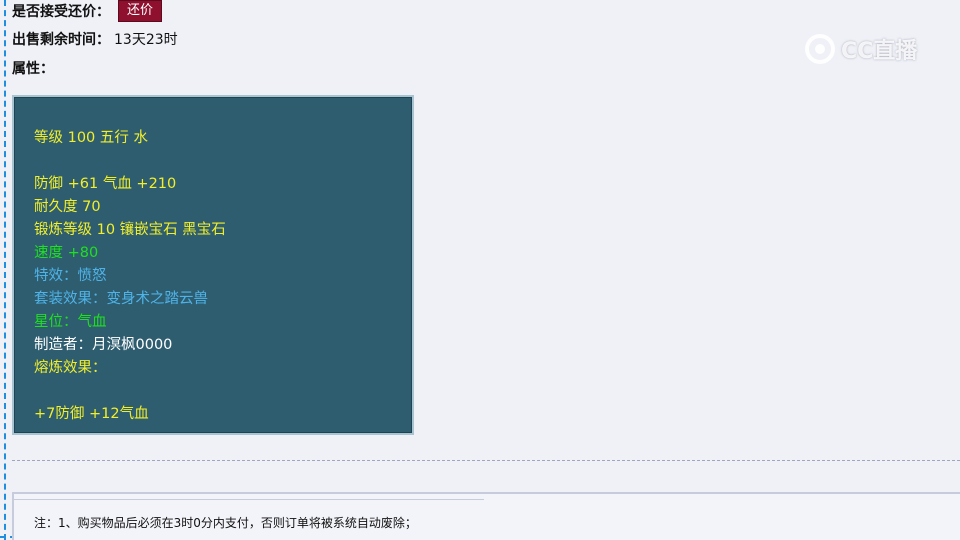 The image size is (960, 540). I want to click on attr-star-position: 星位：气血, so click(70, 322).